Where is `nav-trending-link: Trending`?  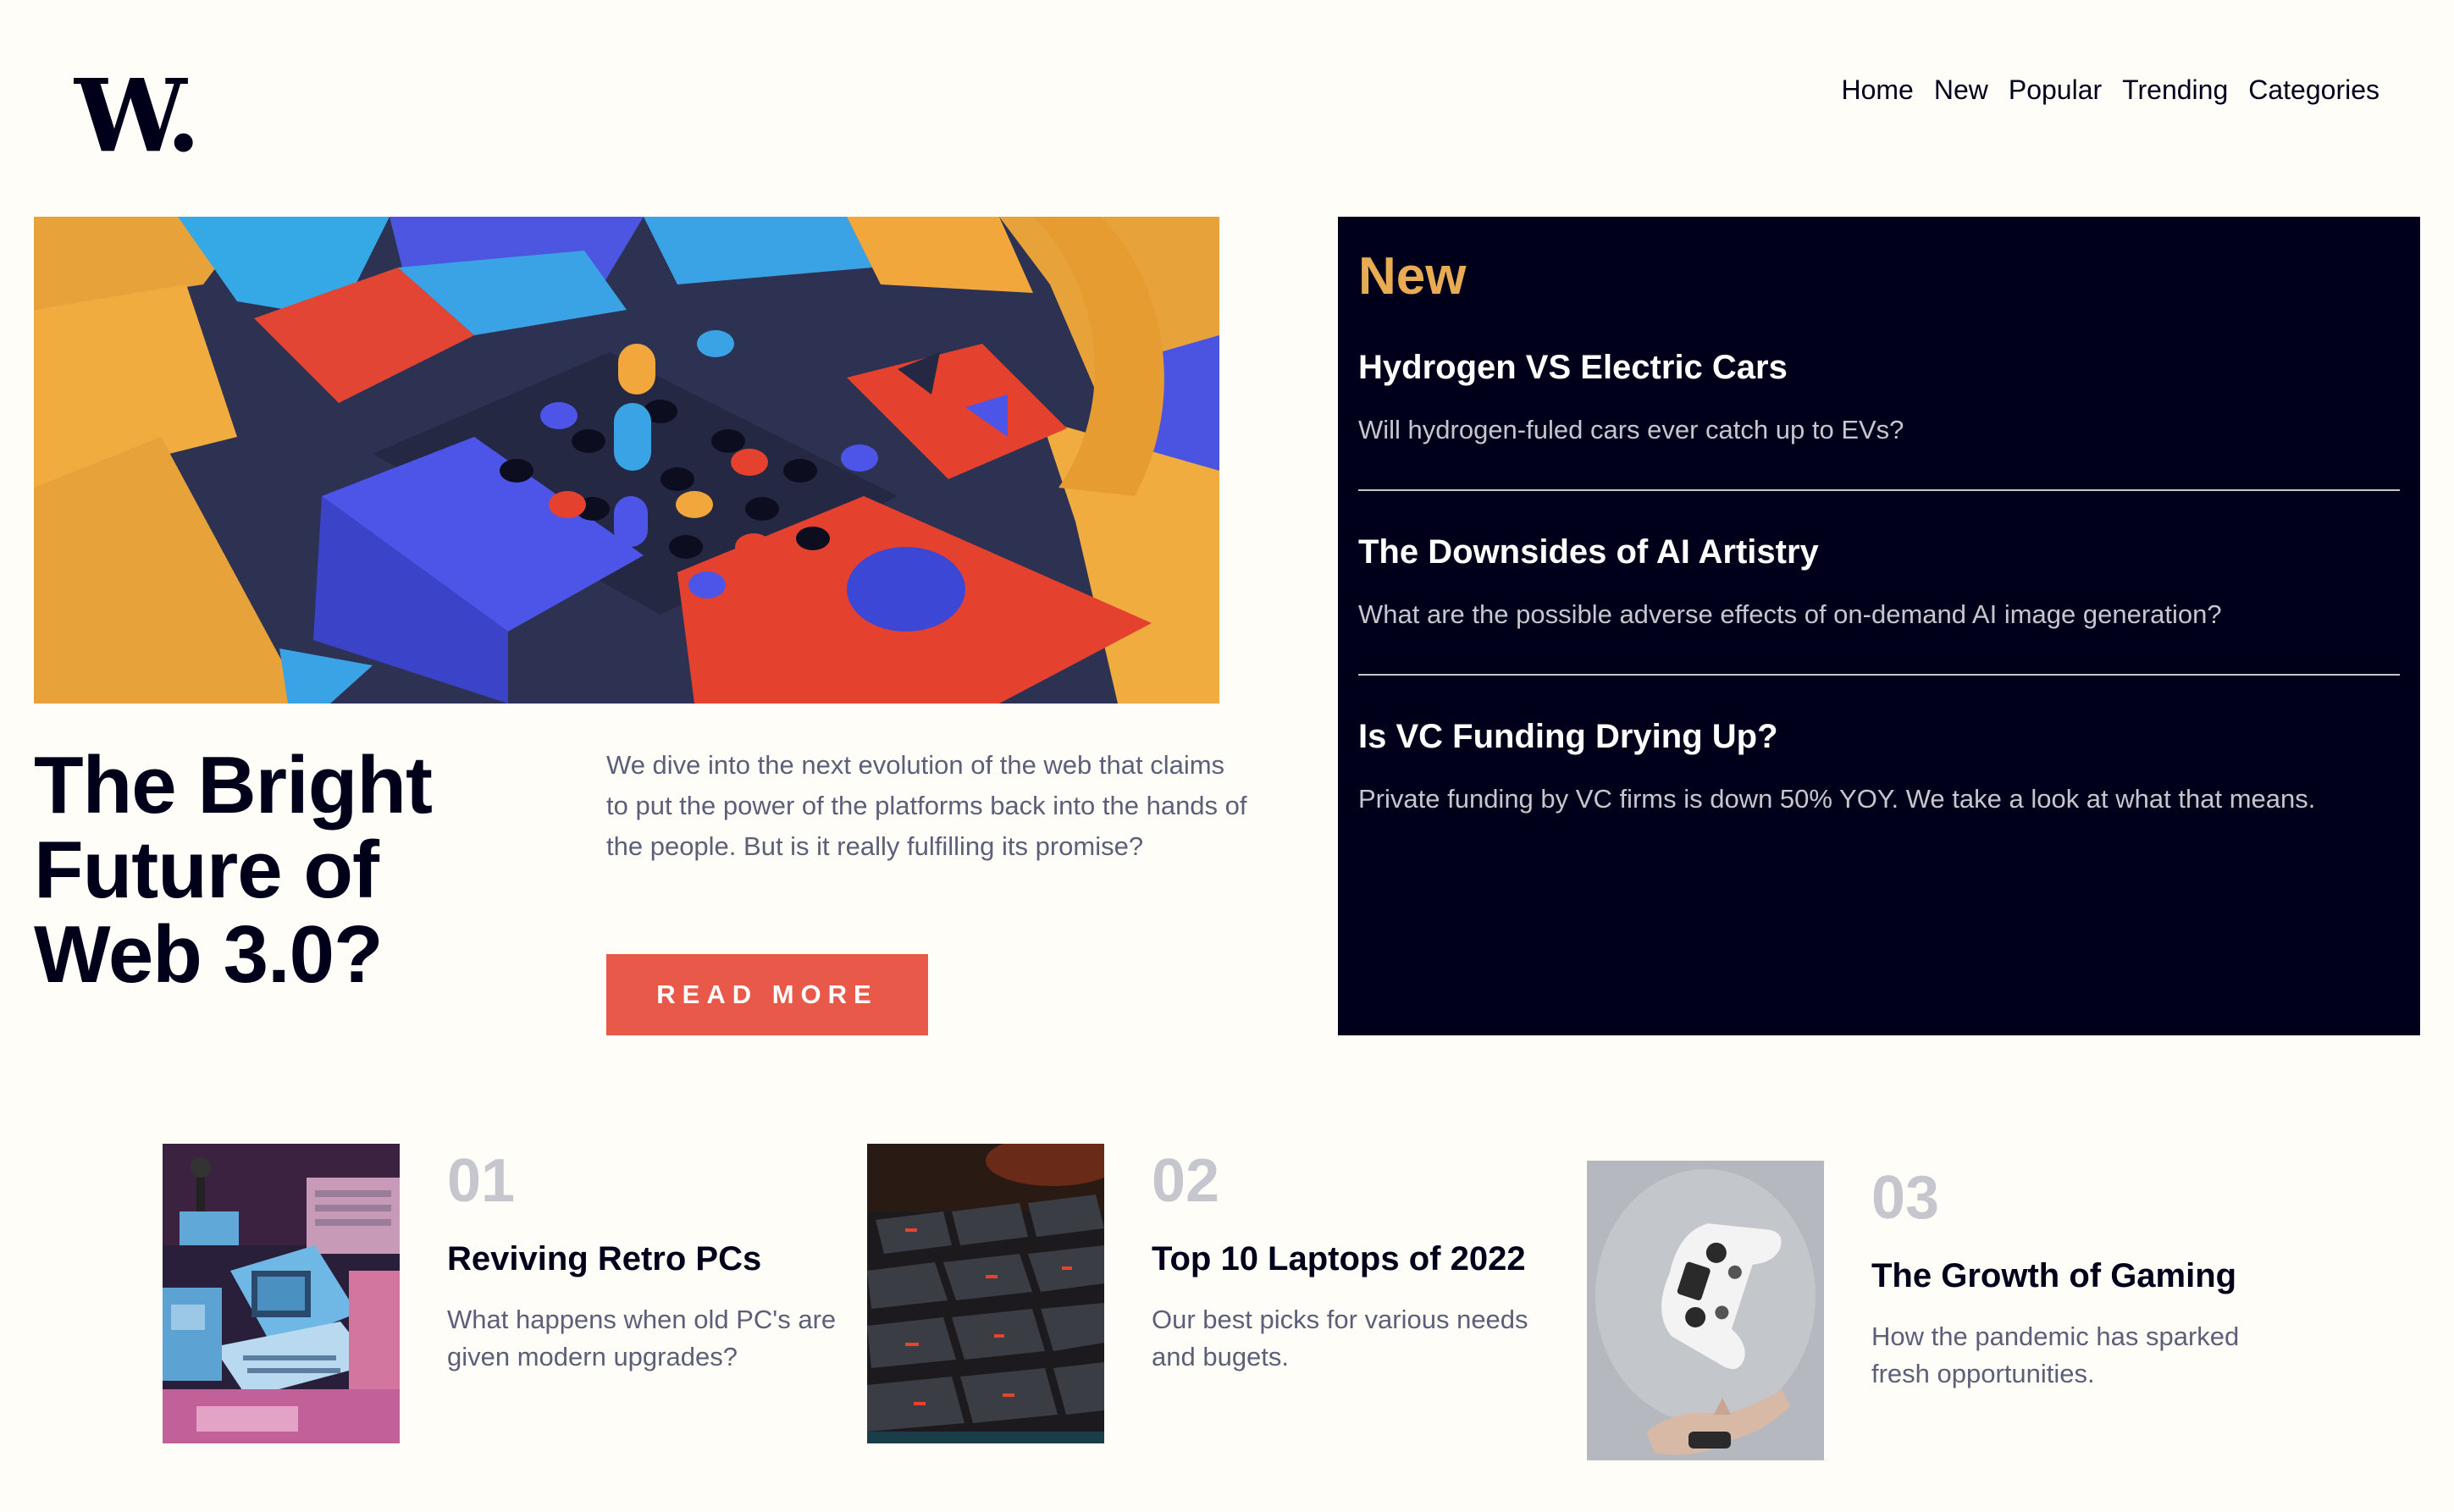 nav-trending-link: Trending is located at coordinates (2175, 90).